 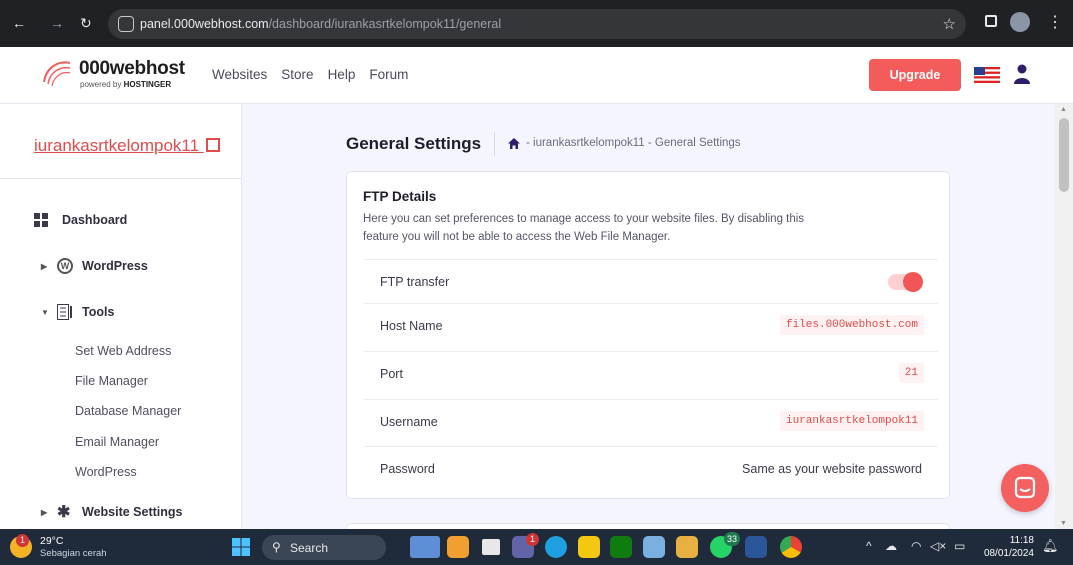 What do you see at coordinates (987, 75) in the screenshot?
I see `us-flag-icon` at bounding box center [987, 75].